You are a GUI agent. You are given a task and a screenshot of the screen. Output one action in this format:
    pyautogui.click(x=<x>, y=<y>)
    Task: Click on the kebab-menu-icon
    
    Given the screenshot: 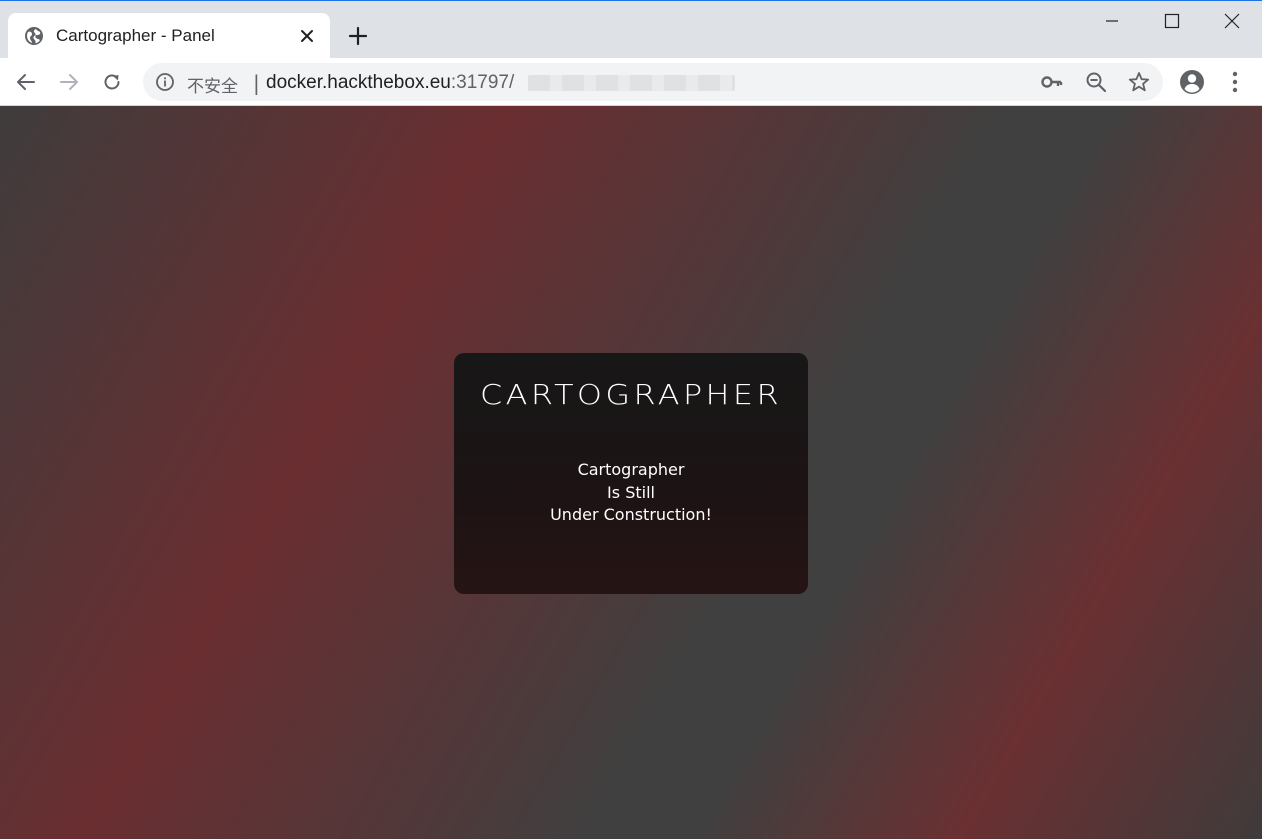 What is the action you would take?
    pyautogui.click(x=1235, y=82)
    